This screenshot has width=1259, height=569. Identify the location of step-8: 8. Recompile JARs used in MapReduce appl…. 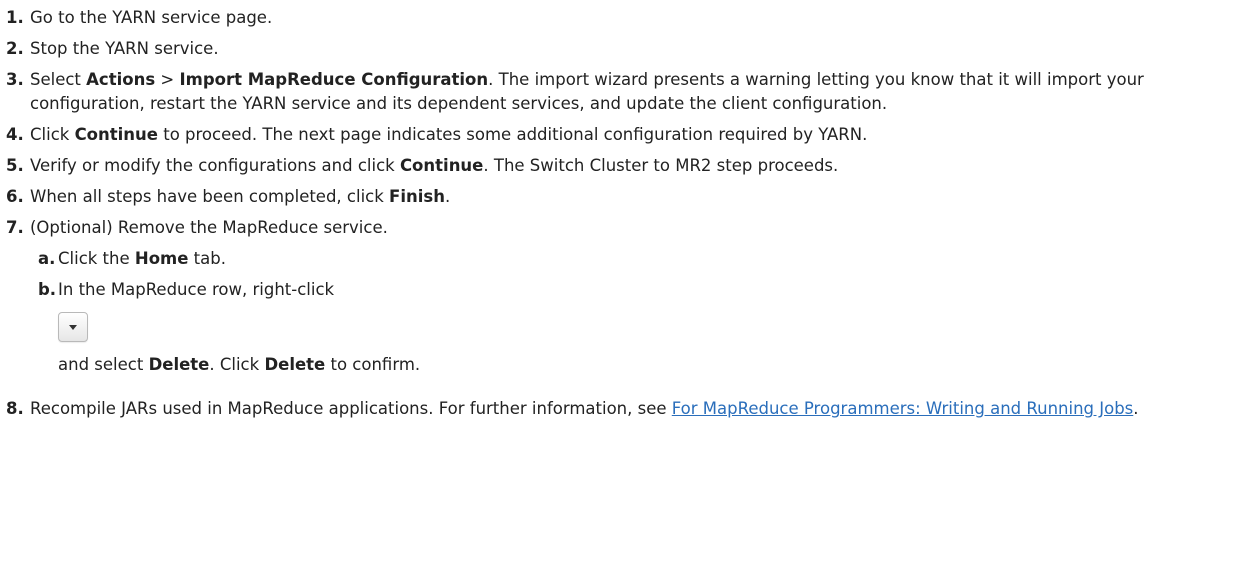
(632, 409).